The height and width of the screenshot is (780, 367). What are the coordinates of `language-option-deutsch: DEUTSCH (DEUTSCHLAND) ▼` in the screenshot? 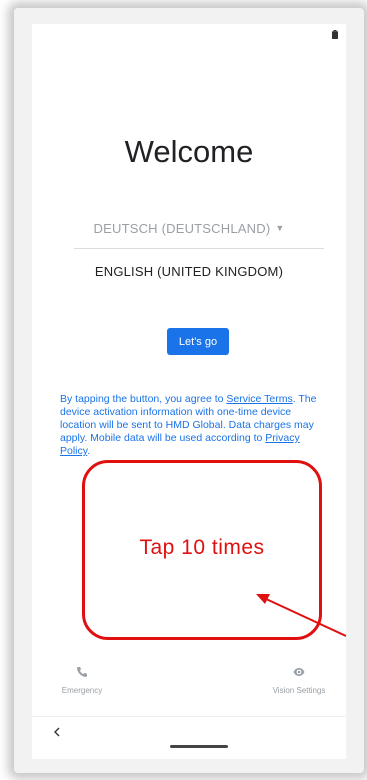 It's located at (189, 228).